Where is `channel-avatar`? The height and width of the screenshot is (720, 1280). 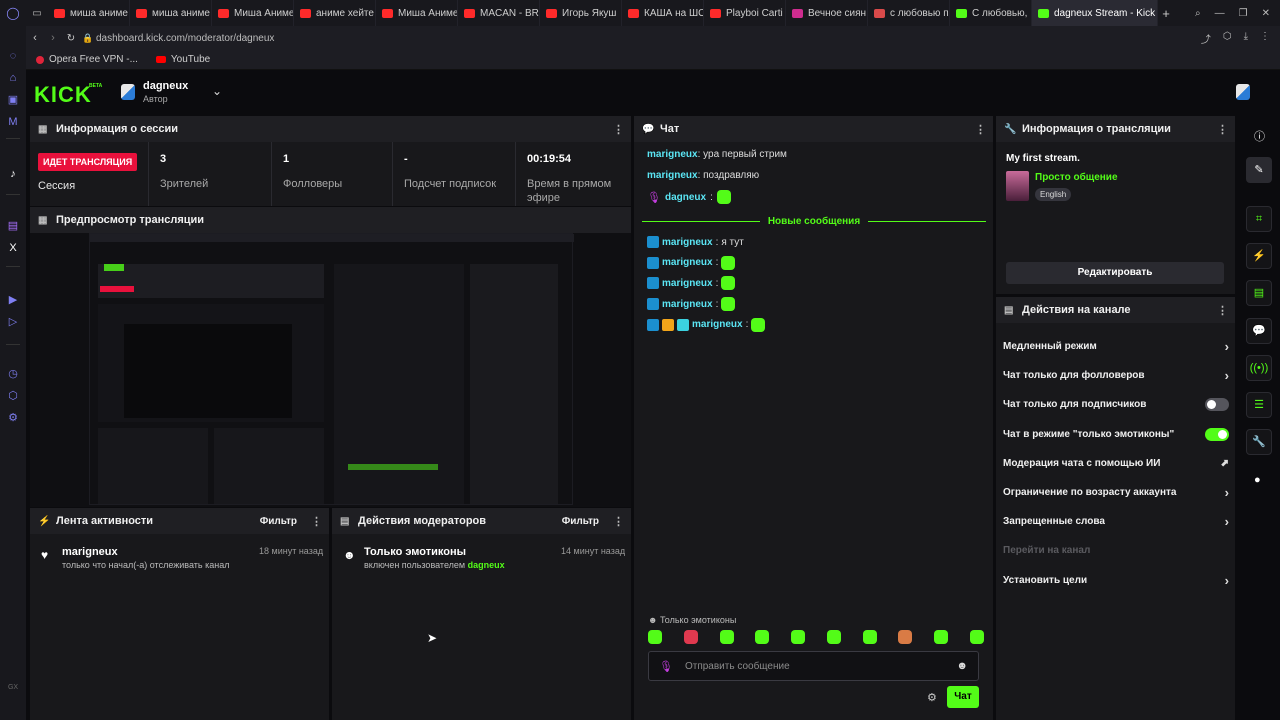 channel-avatar is located at coordinates (128, 92).